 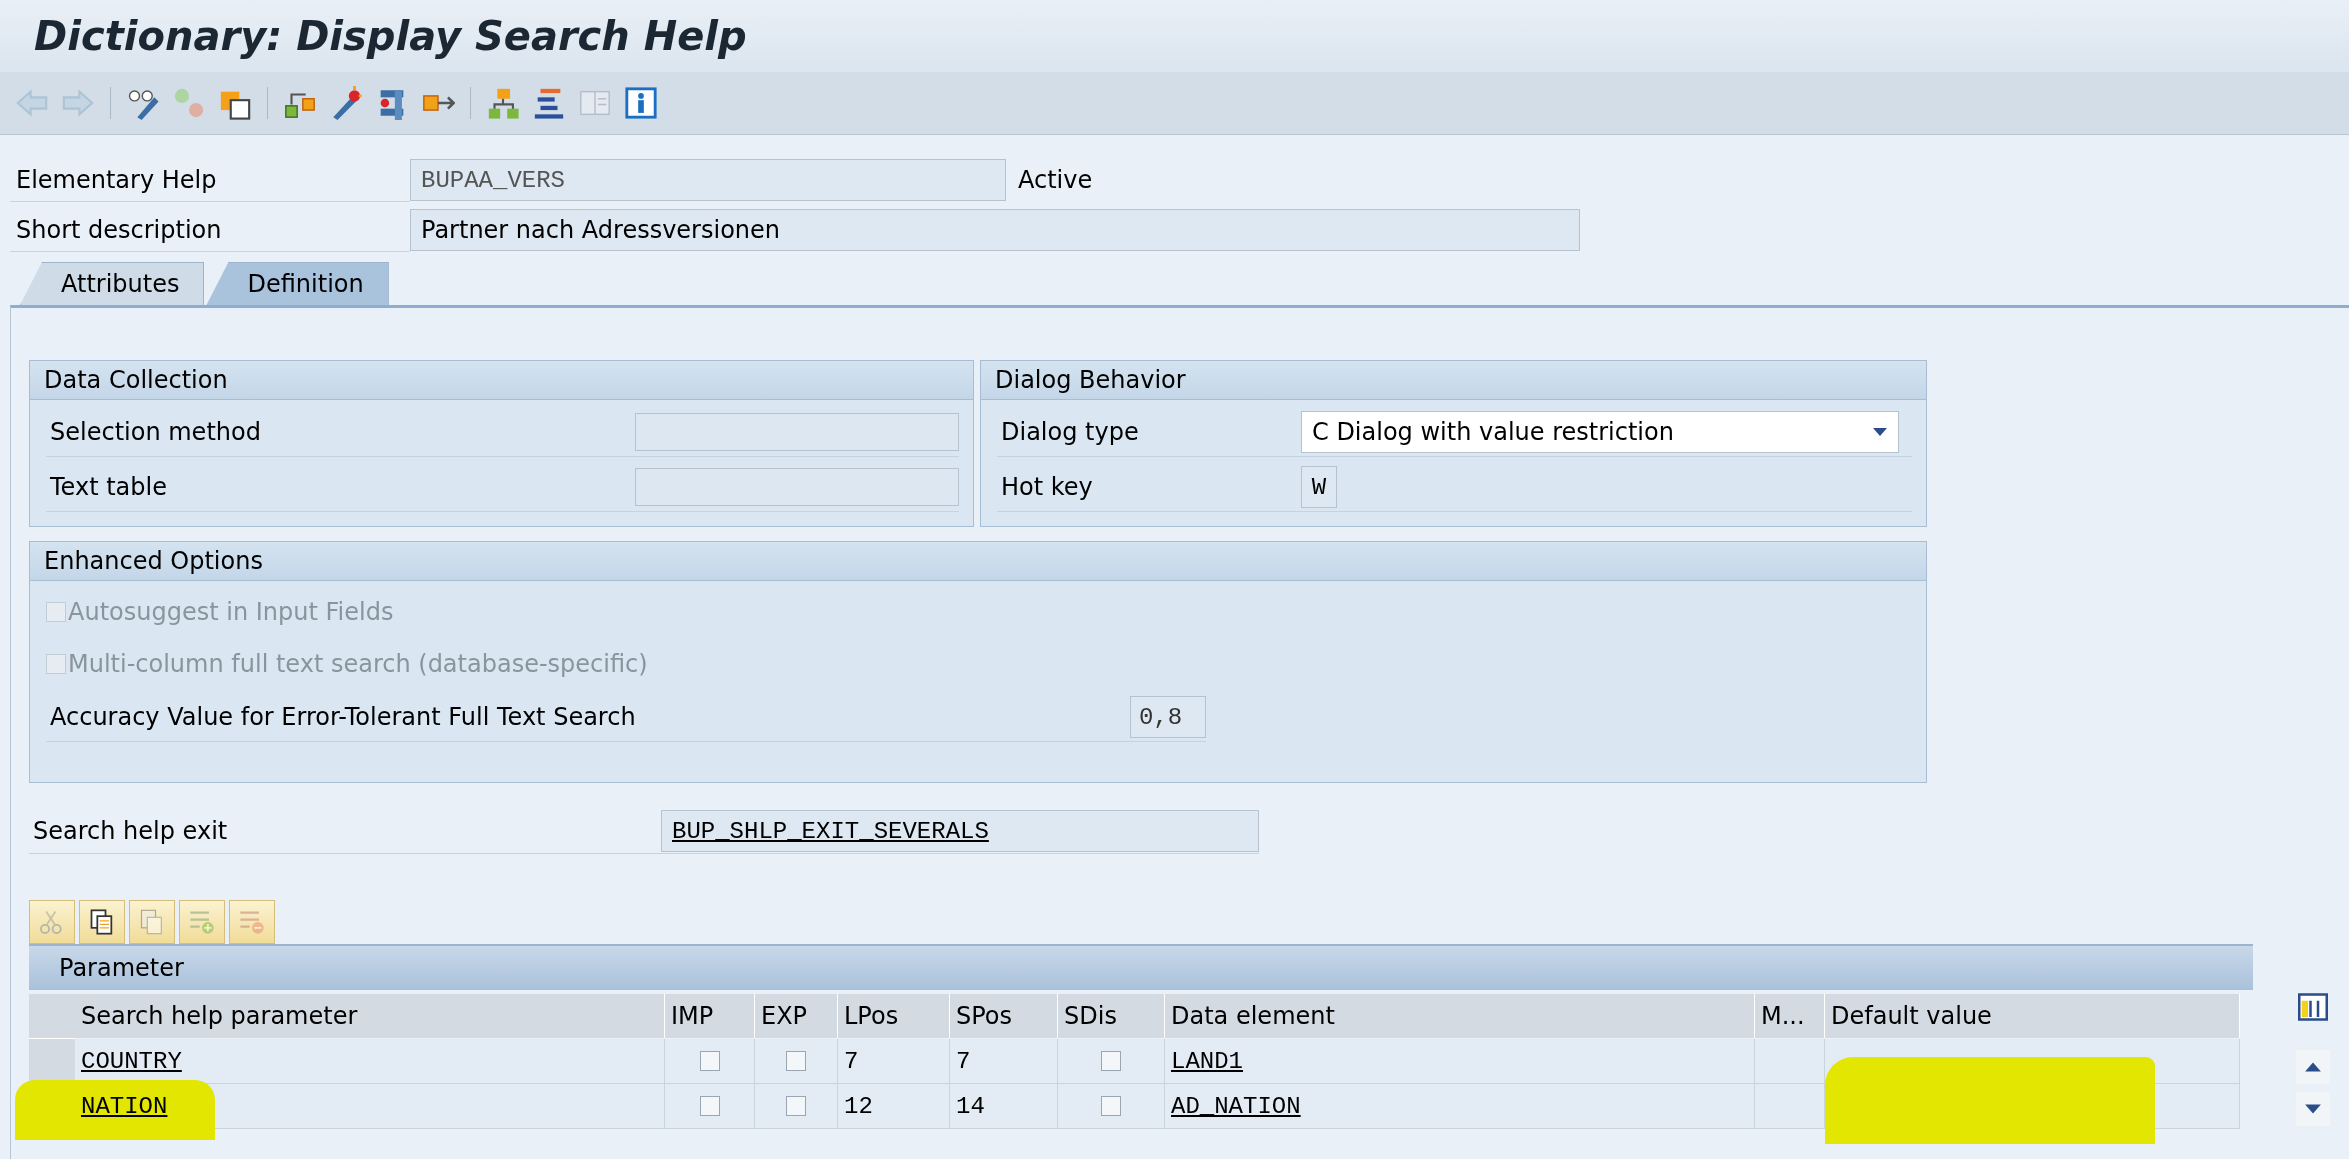 I want to click on table-cell: 14, so click(x=1004, y=1106).